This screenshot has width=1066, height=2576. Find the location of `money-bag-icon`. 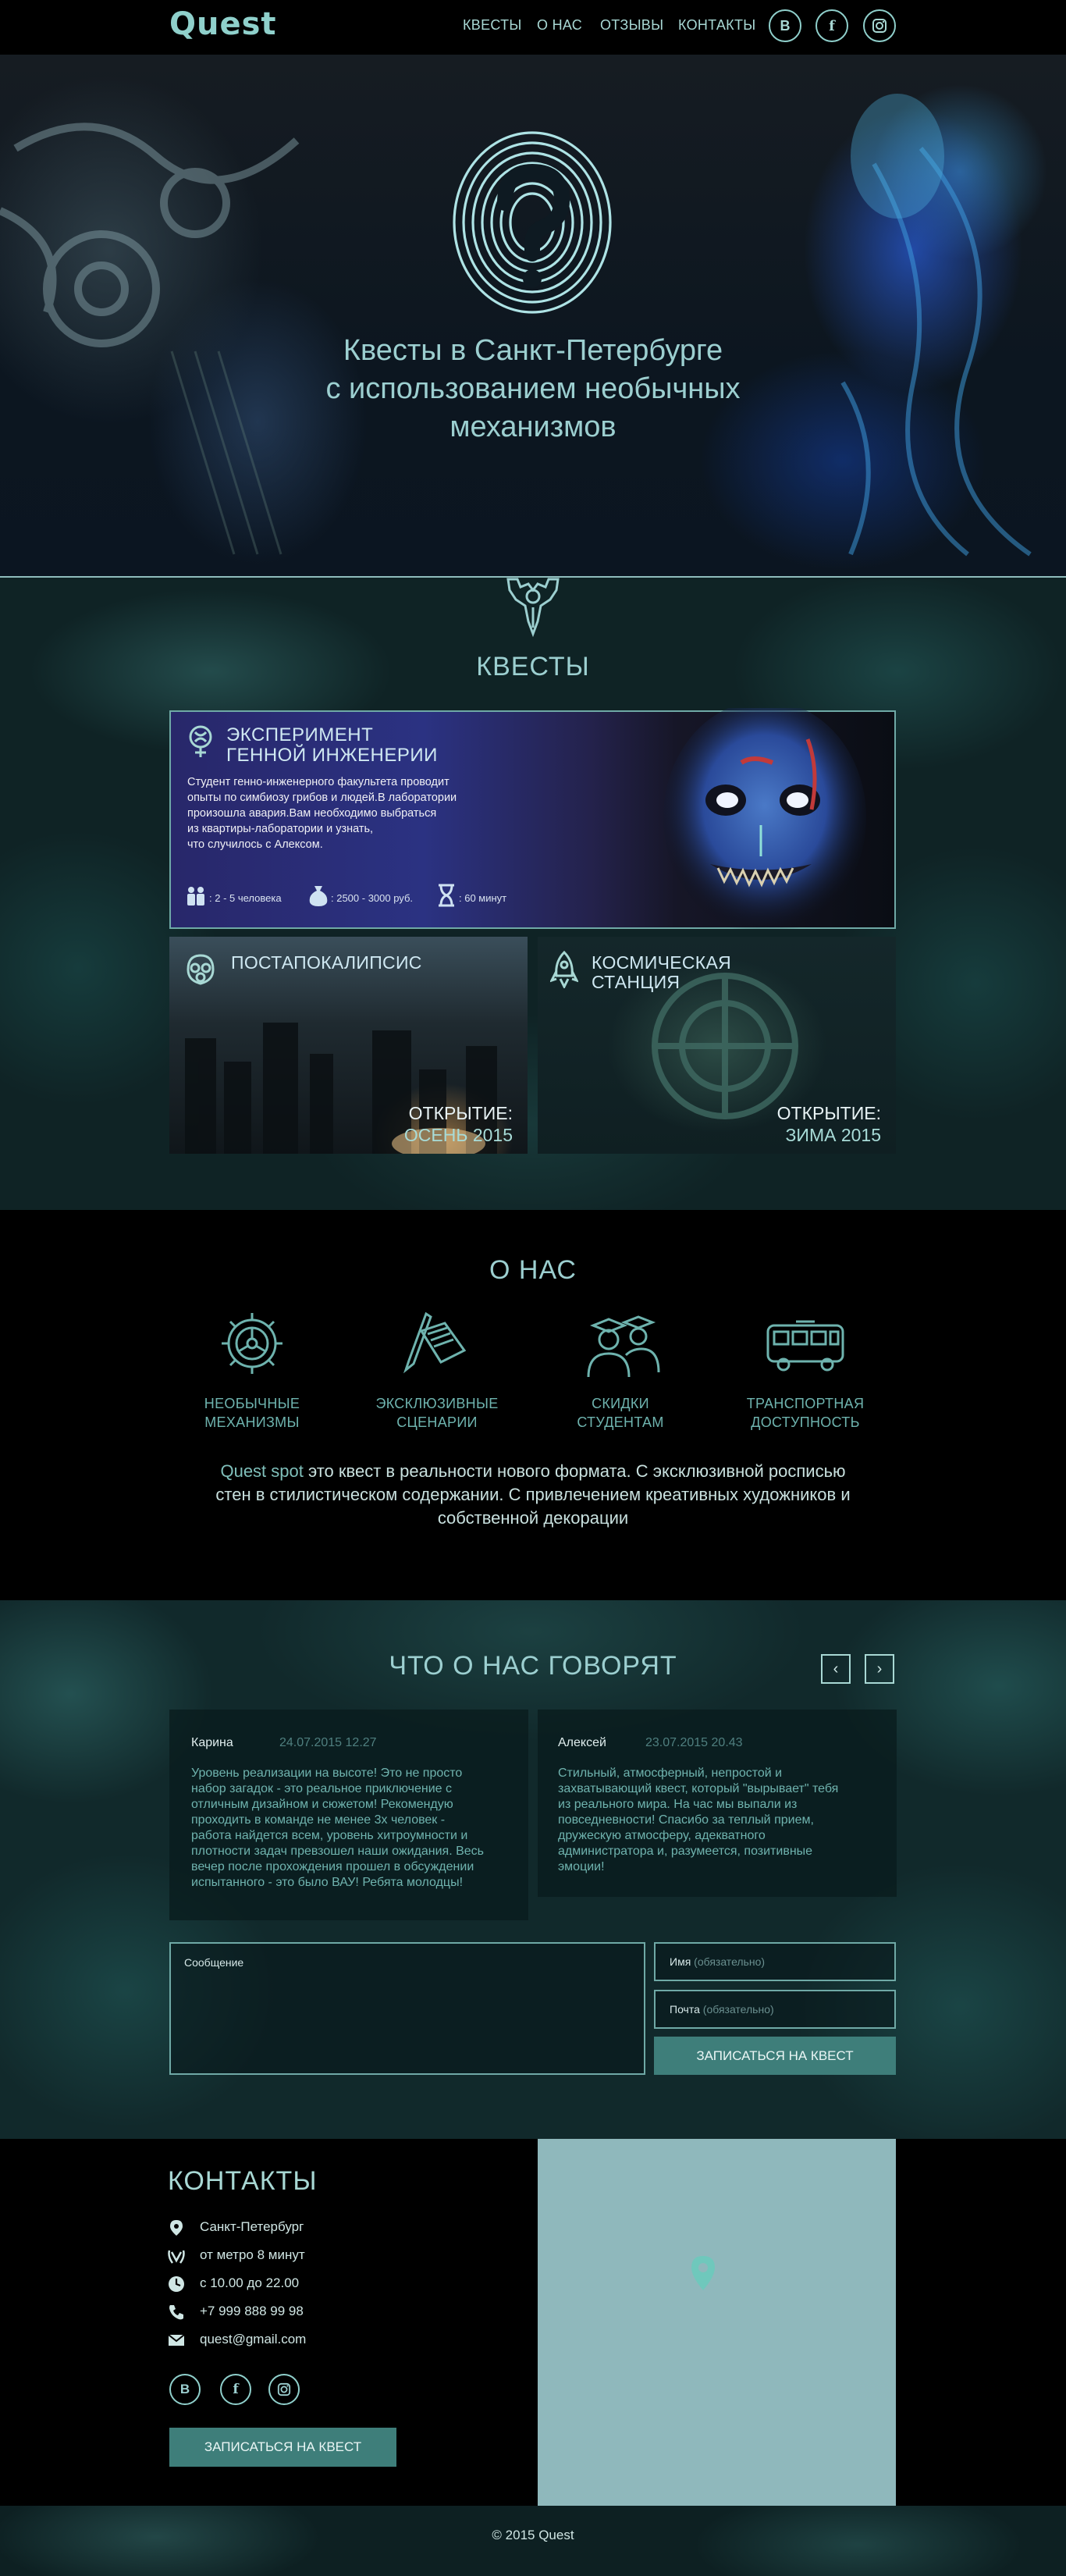

money-bag-icon is located at coordinates (318, 896).